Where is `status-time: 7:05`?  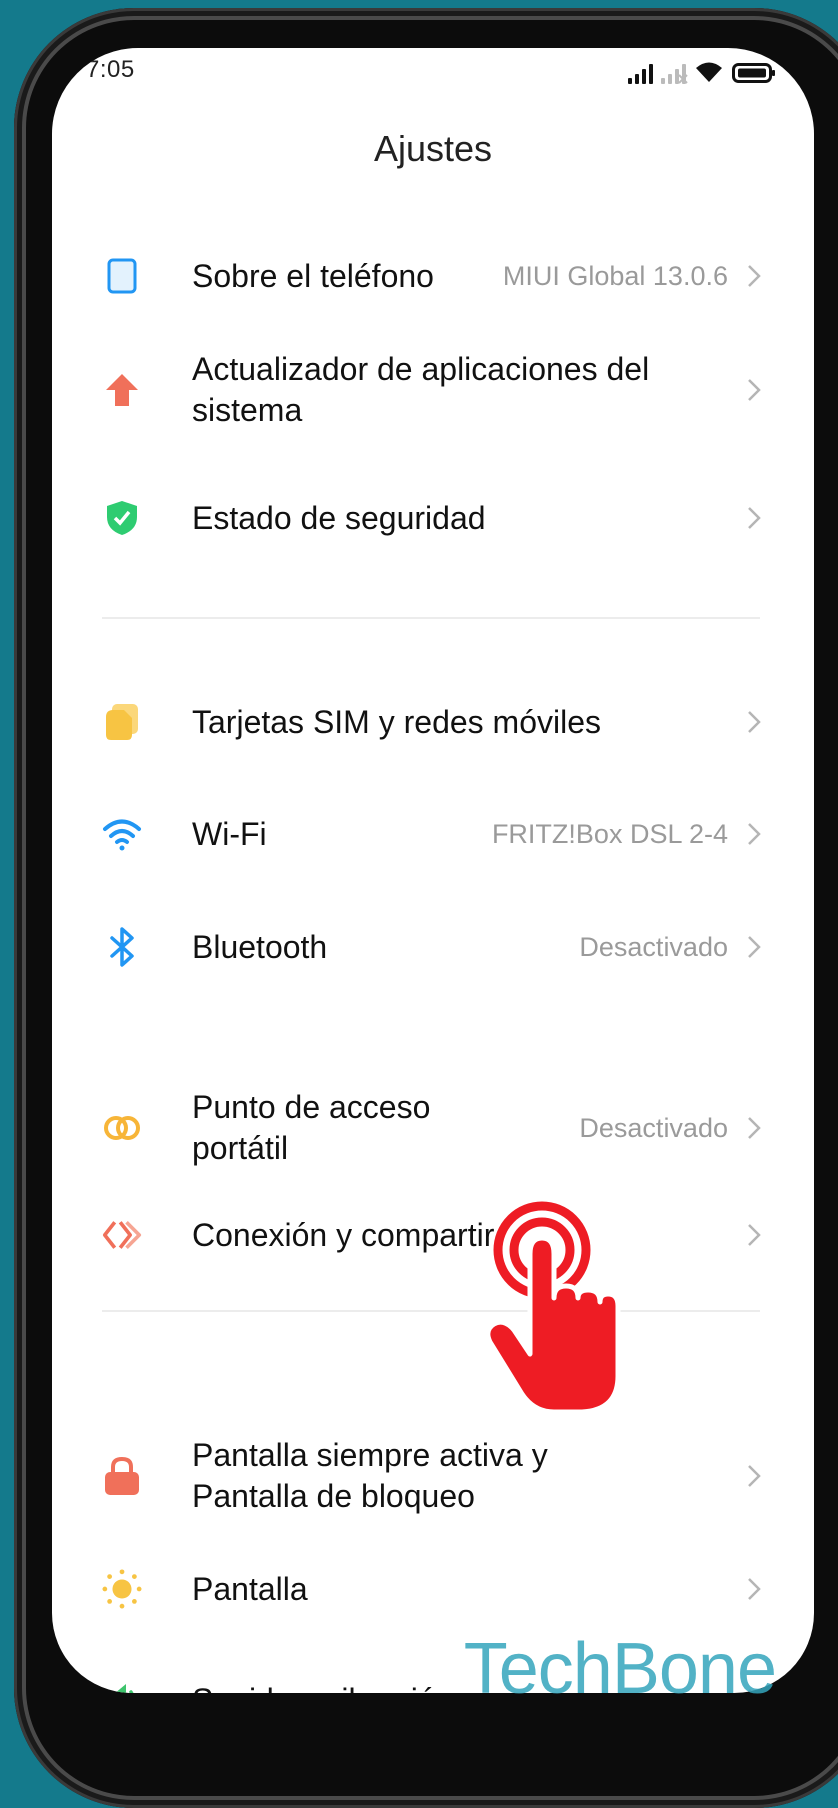 status-time: 7:05 is located at coordinates (110, 69).